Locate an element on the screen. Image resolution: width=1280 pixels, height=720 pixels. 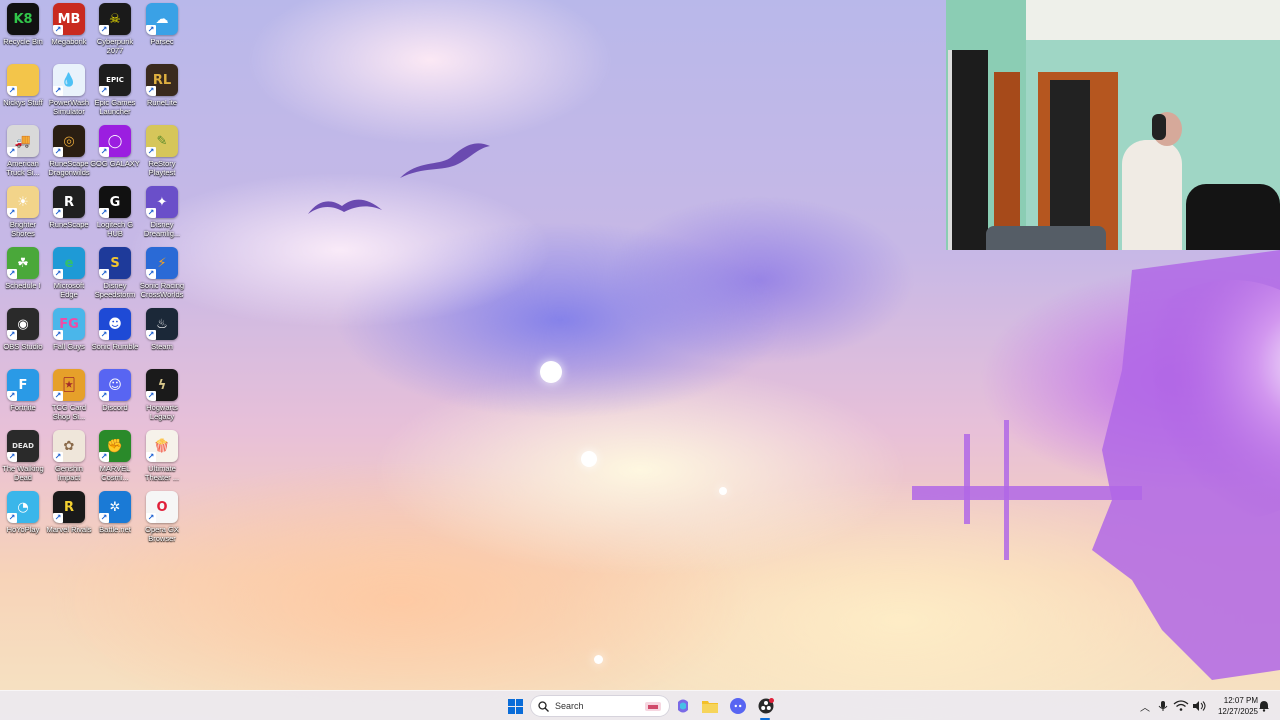
desktop-shortcut: ϟ ↗ Hogwarts Legacy is located at coordinates (162, 398).